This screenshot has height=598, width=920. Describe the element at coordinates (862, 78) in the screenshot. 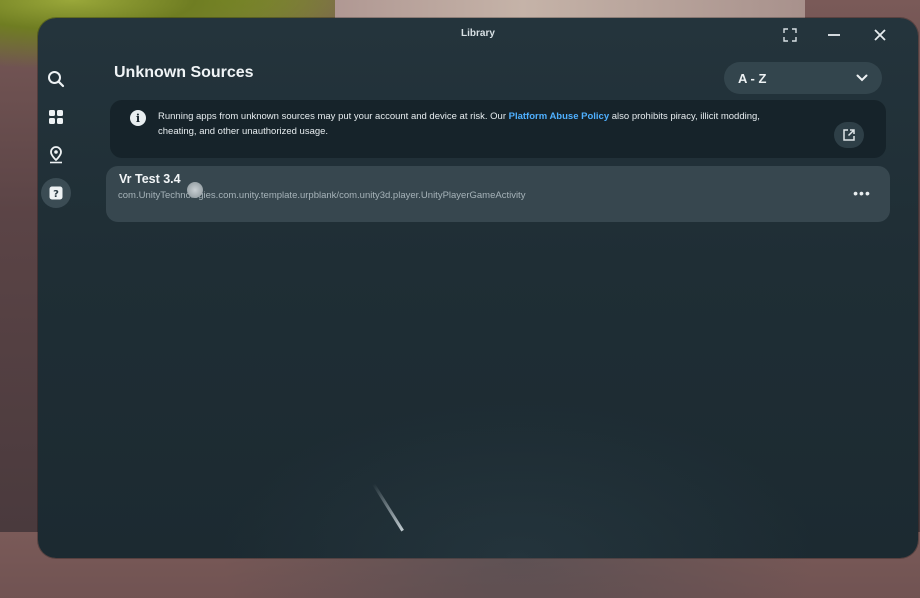

I see `chevron-down-icon` at that location.